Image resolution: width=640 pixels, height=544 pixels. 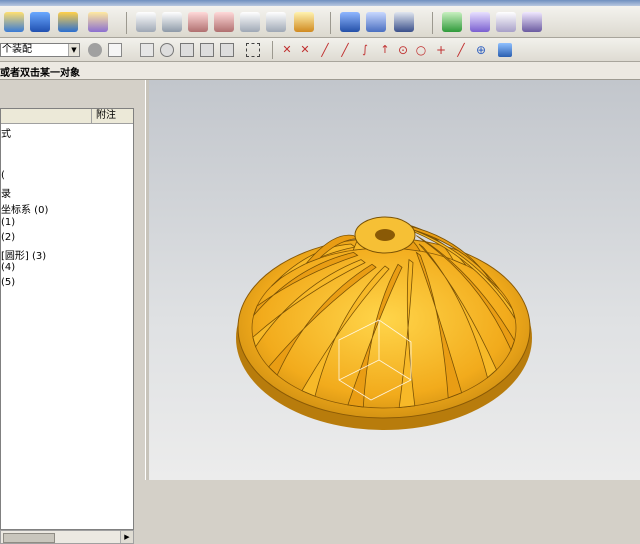 I want to click on tree-item: [圆形] (3), so click(x=23, y=254).